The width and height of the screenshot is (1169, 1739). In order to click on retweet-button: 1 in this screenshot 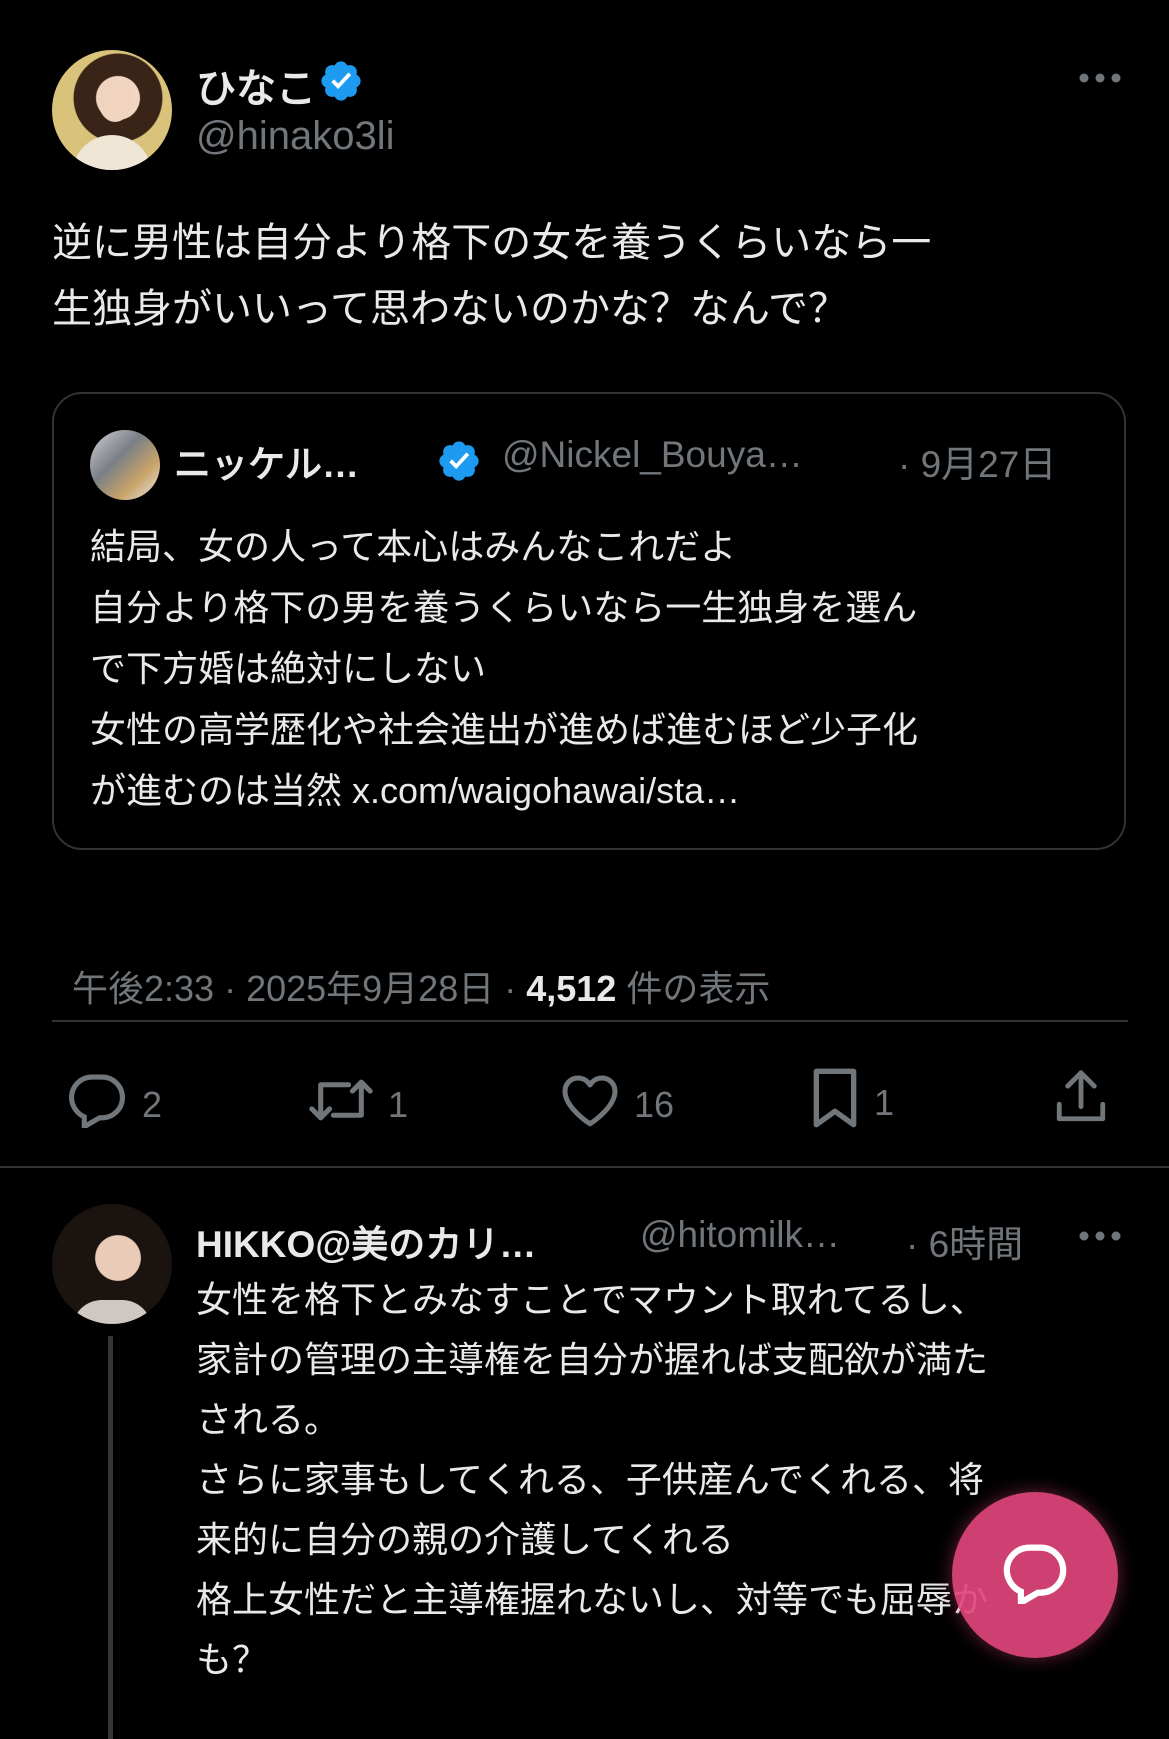, I will do `click(358, 1104)`.